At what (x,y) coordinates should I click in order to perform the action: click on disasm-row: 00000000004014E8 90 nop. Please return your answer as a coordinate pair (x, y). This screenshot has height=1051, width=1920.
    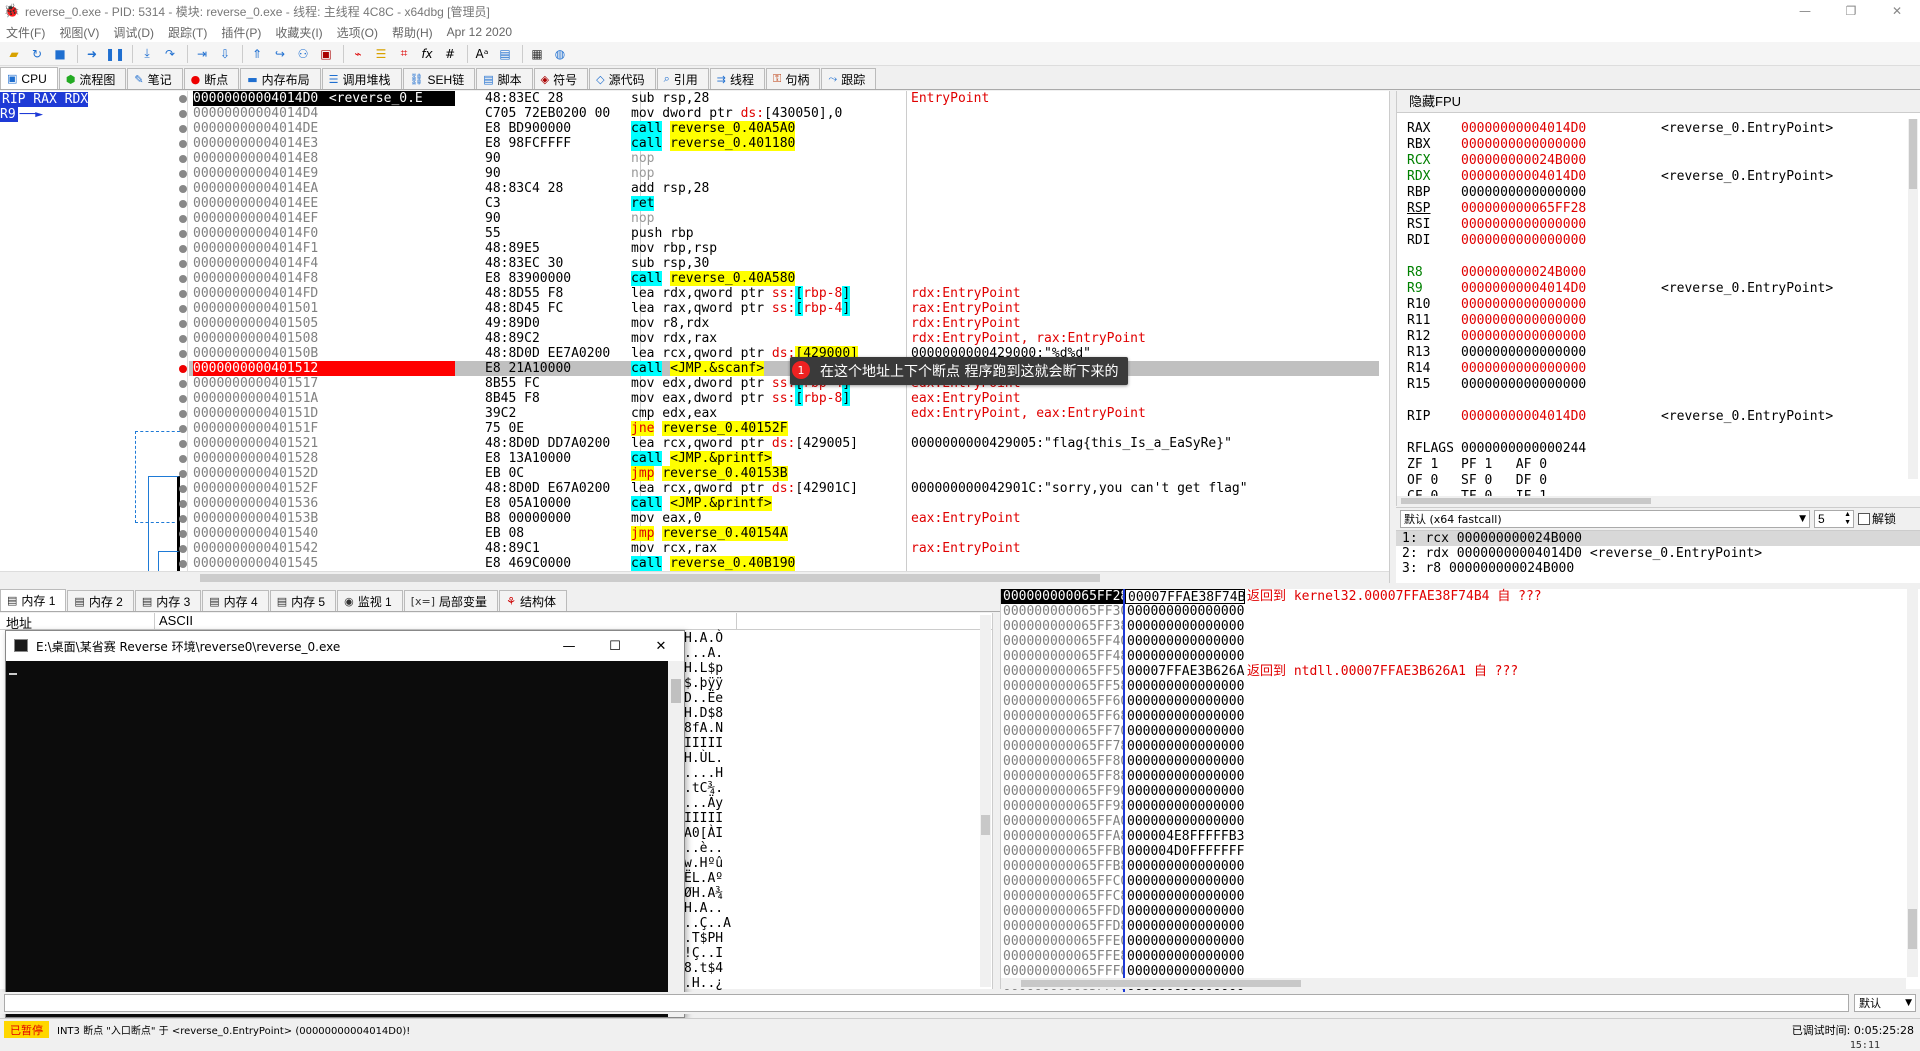
    Looking at the image, I should click on (784, 158).